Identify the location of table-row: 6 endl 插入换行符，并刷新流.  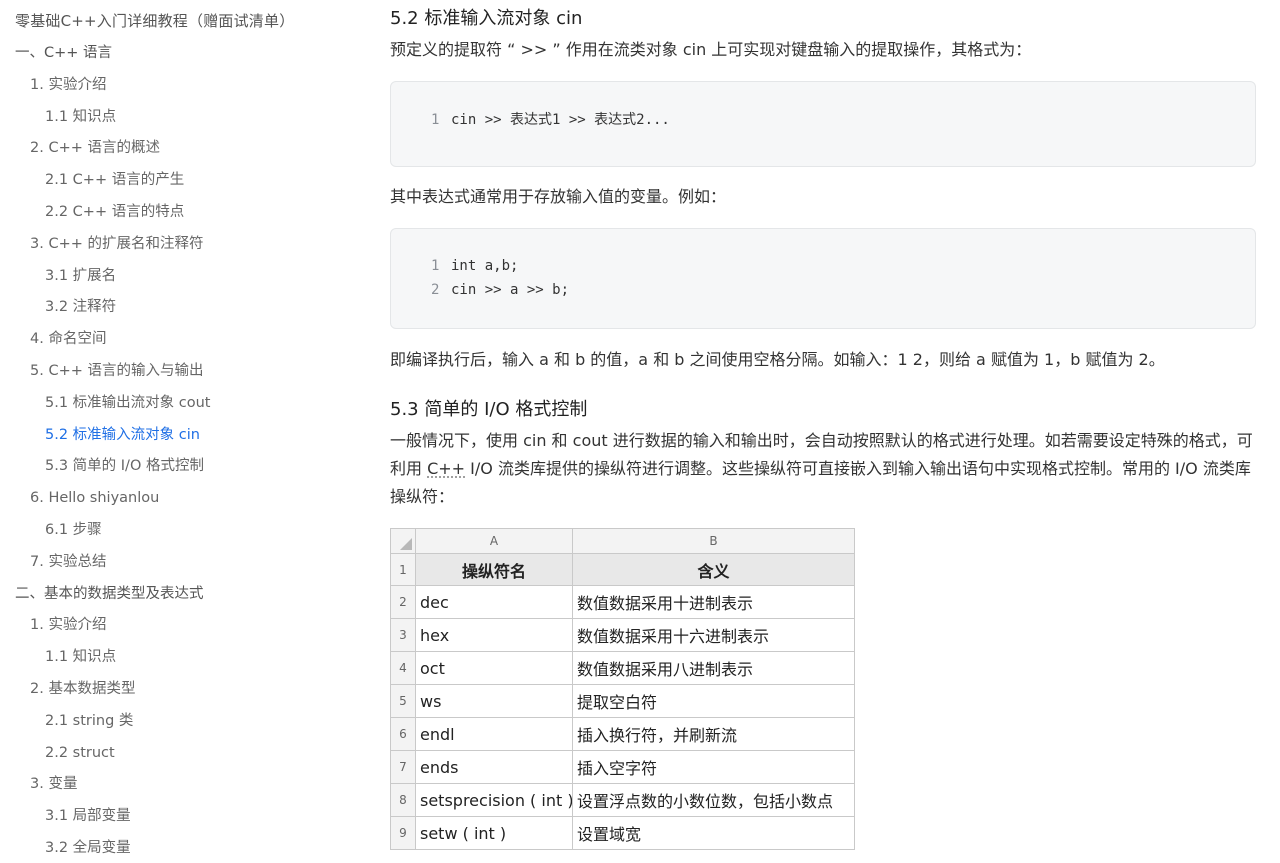
(622, 734).